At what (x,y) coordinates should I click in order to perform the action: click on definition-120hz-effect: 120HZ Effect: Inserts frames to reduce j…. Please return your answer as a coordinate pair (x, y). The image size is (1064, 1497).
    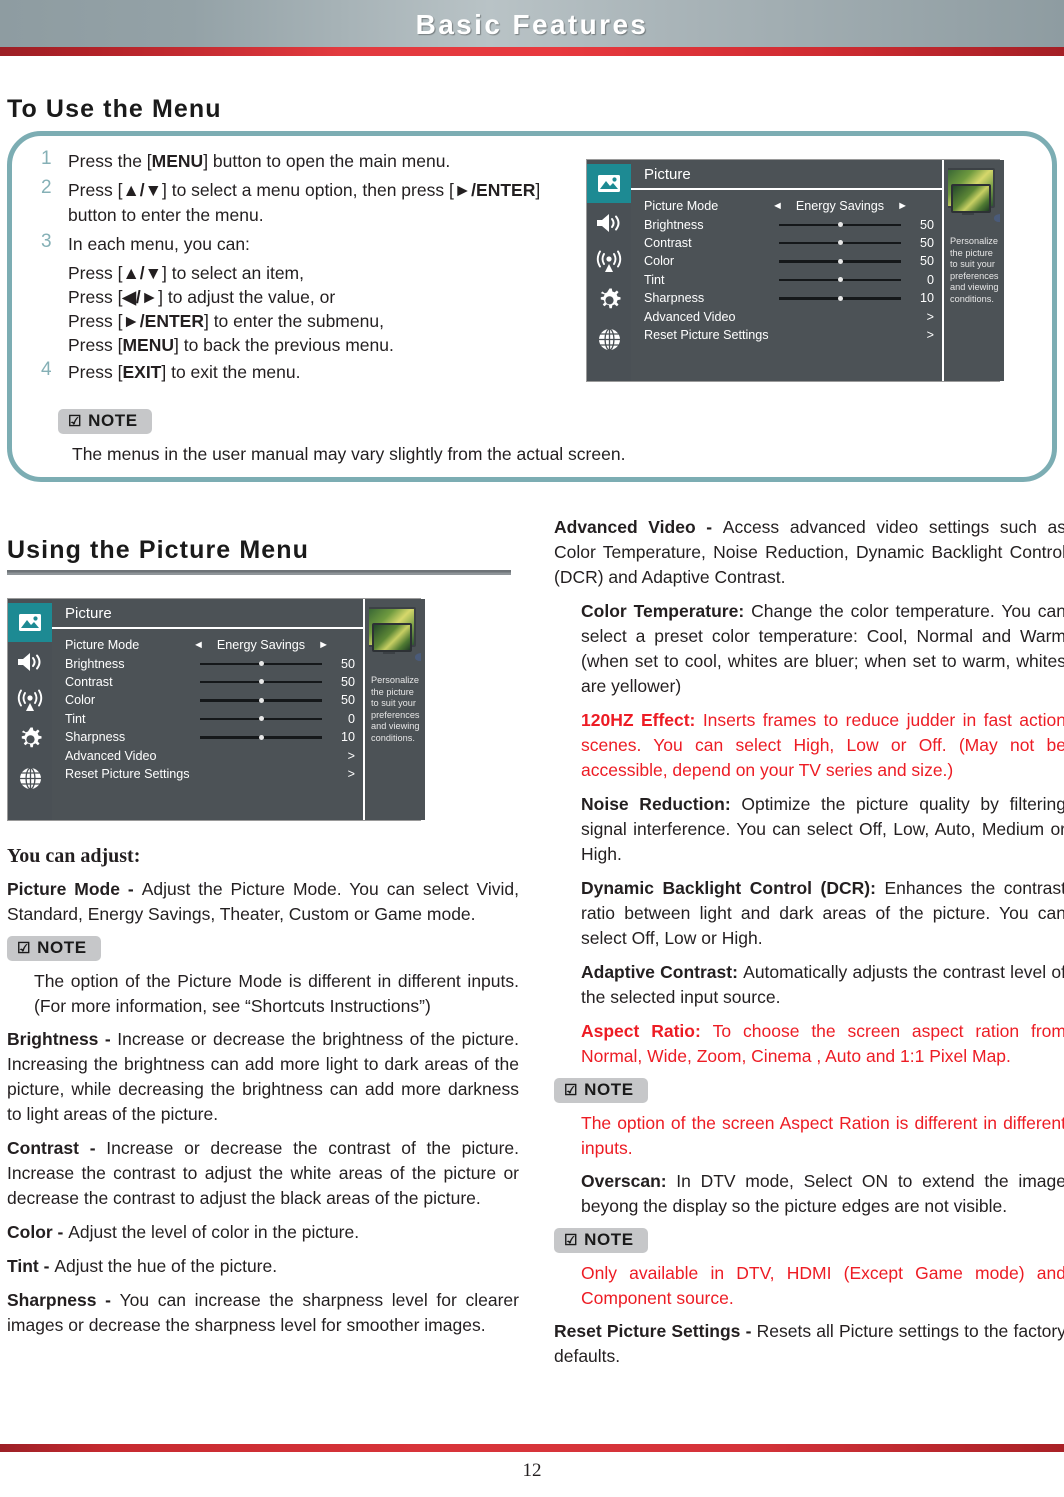
    Looking at the image, I should click on (822, 745).